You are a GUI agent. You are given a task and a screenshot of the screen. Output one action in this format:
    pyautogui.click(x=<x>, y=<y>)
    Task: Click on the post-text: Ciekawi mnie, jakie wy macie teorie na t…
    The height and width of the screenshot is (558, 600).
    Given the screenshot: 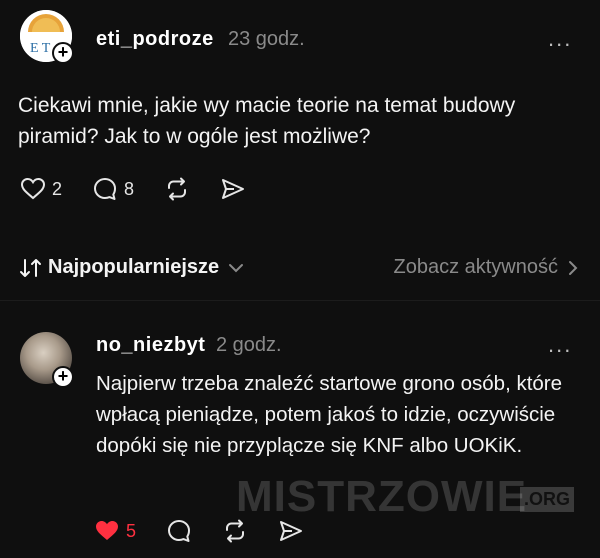 What is the action you would take?
    pyautogui.click(x=267, y=121)
    